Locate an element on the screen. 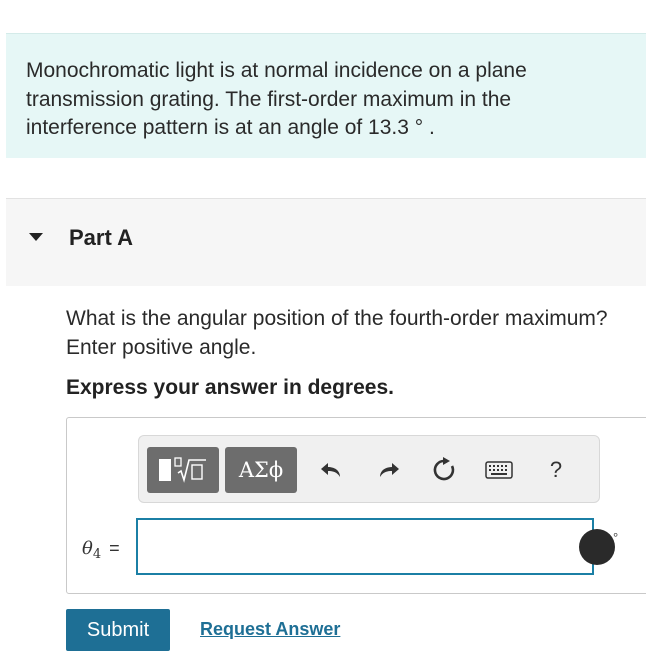 This screenshot has height=670, width=646. equals-sign: = is located at coordinates (114, 548).